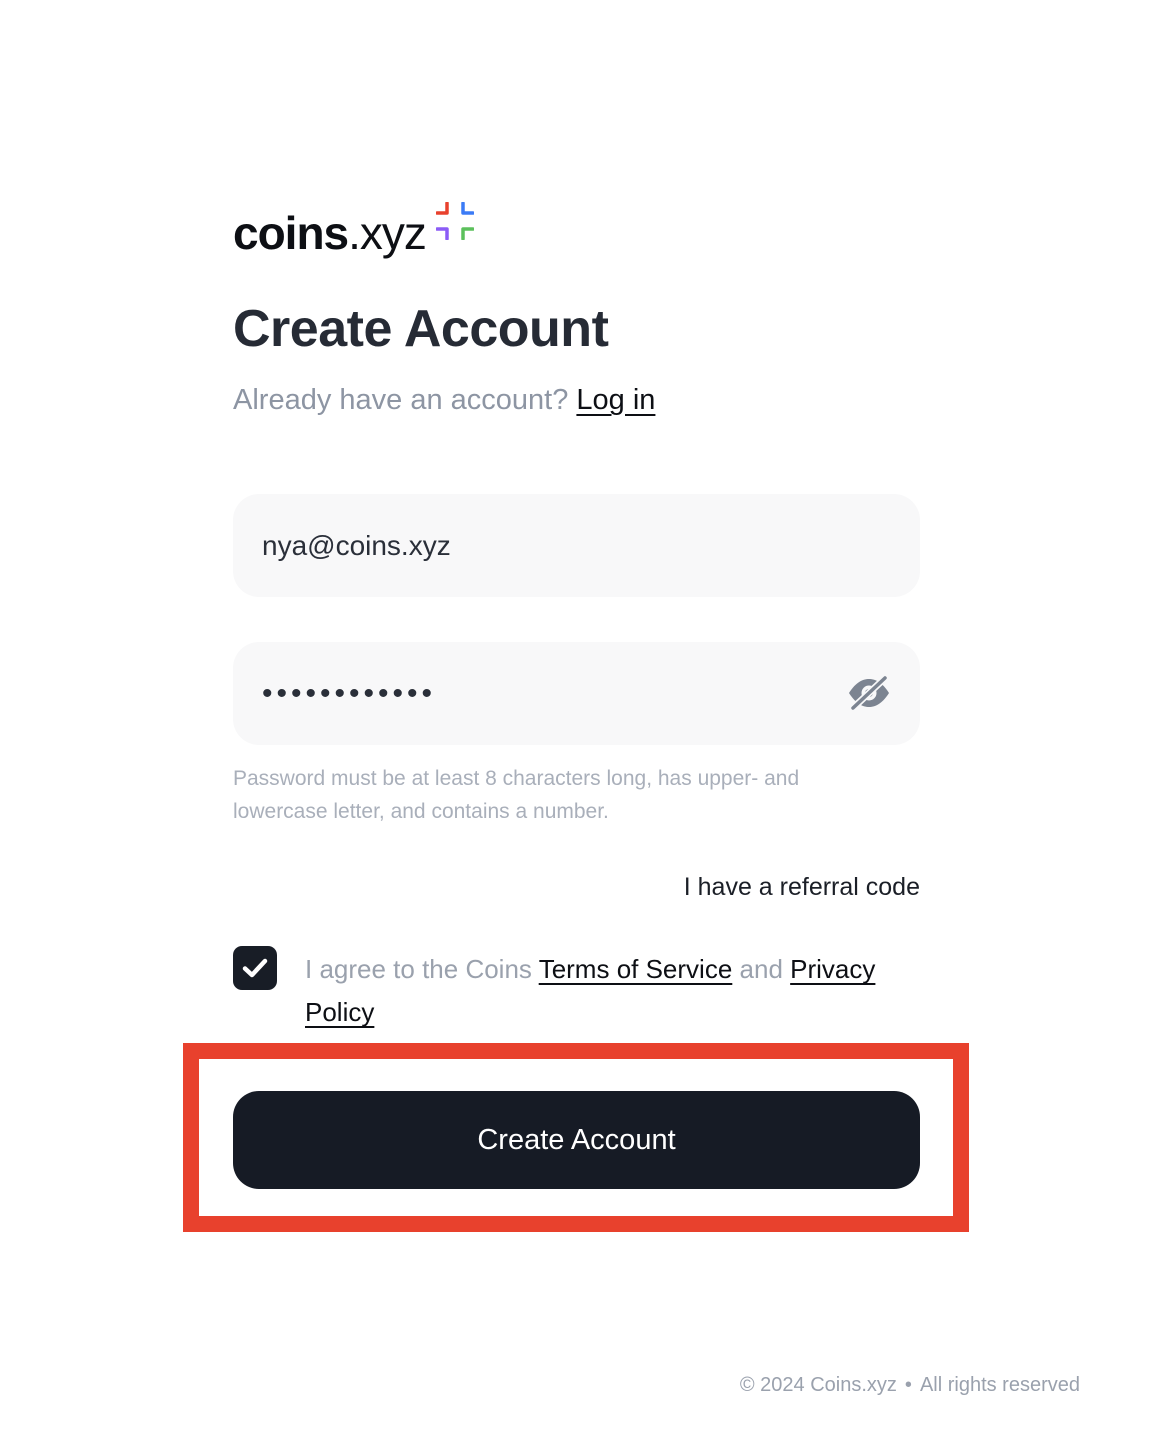 The height and width of the screenshot is (1435, 1168). I want to click on create-account-button: Create Account, so click(576, 1140).